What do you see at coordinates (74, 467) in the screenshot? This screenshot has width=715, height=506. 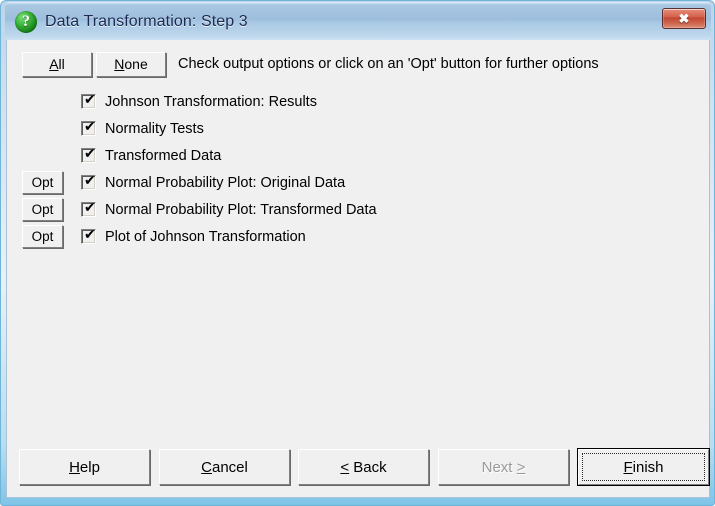 I see `help-mnemonic: H` at bounding box center [74, 467].